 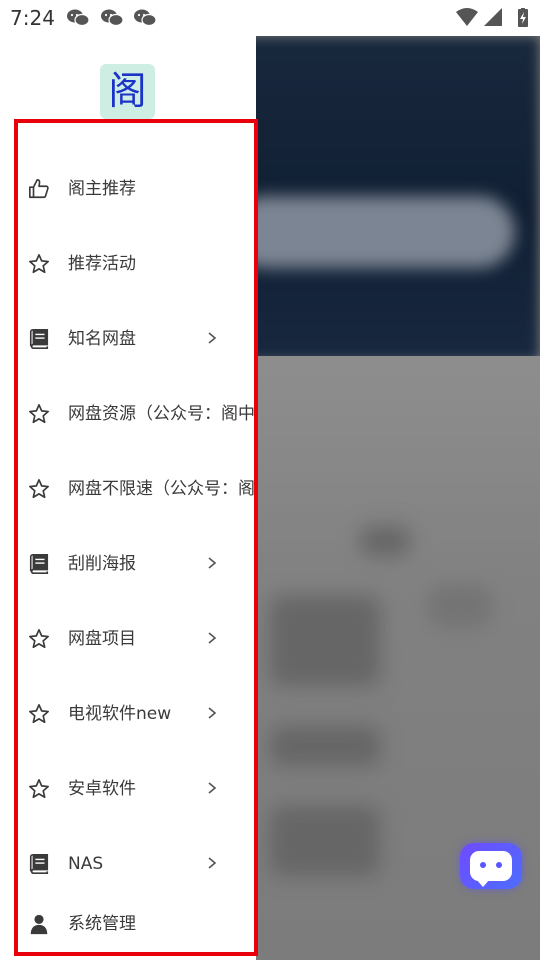 What do you see at coordinates (39, 189) in the screenshot?
I see `thumbs-up-icon` at bounding box center [39, 189].